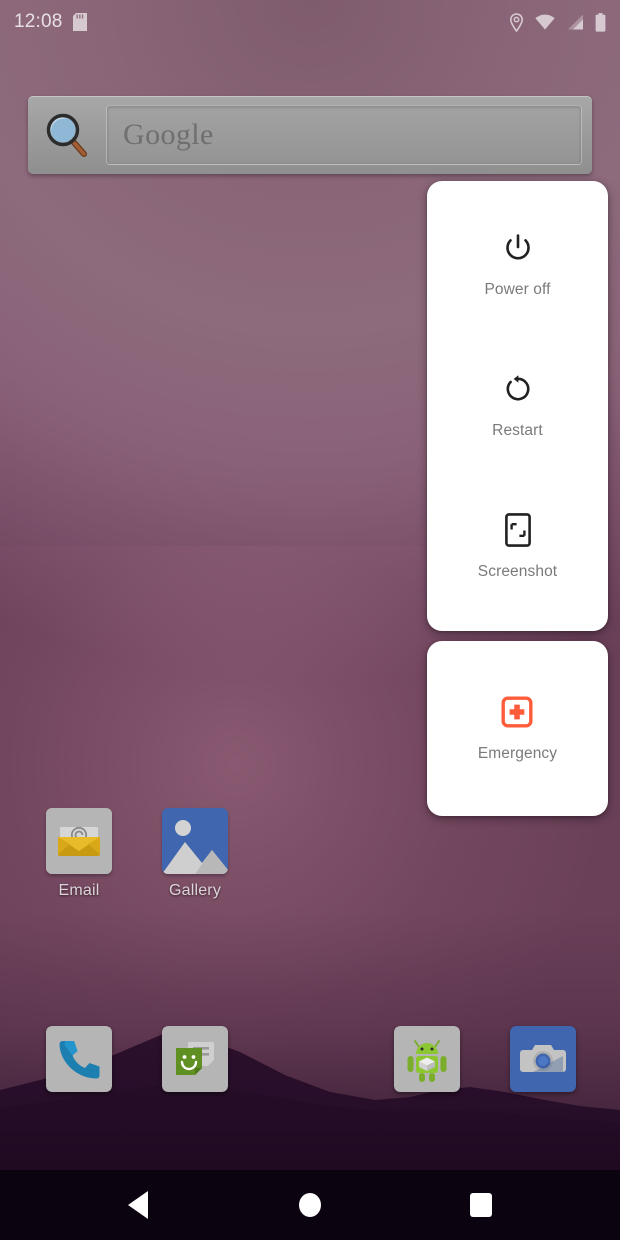 This screenshot has width=620, height=1240. I want to click on emergency-cross-icon, so click(517, 712).